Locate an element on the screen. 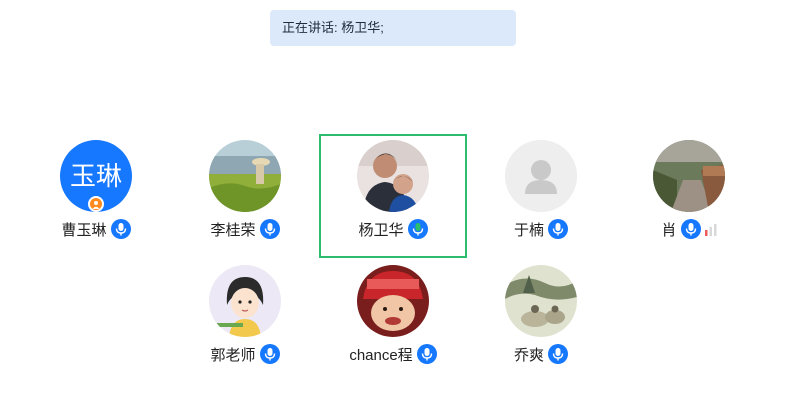 This screenshot has height=405, width=812. host-badge-icon is located at coordinates (96, 204).